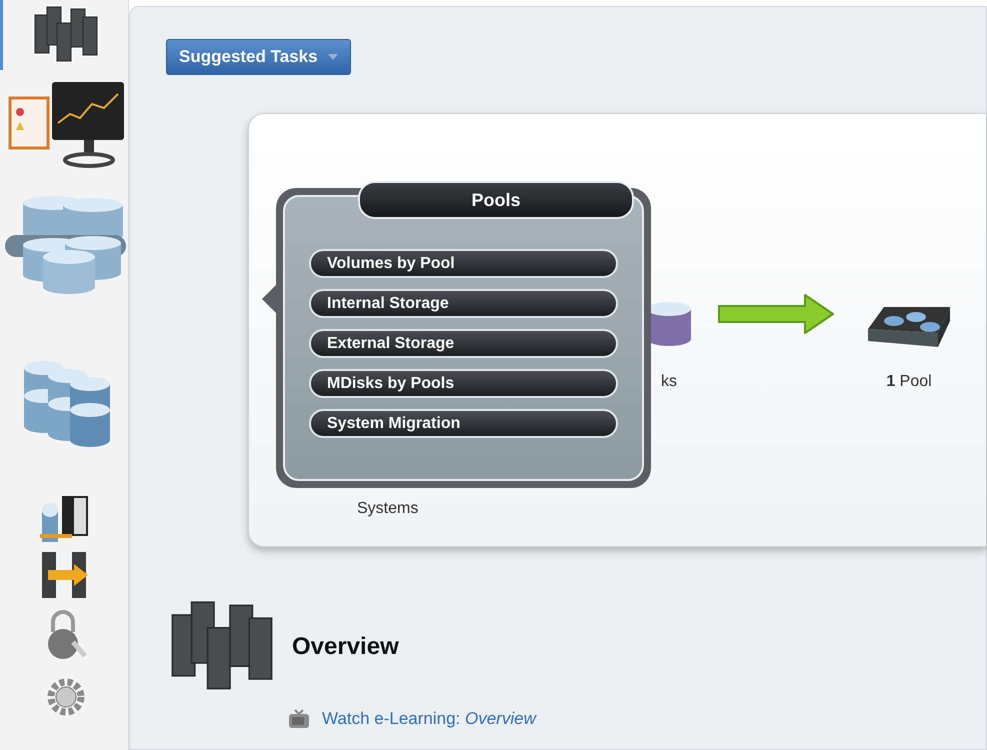 The height and width of the screenshot is (750, 987). I want to click on suggested-tasks-button: Suggested Tasks, so click(258, 57).